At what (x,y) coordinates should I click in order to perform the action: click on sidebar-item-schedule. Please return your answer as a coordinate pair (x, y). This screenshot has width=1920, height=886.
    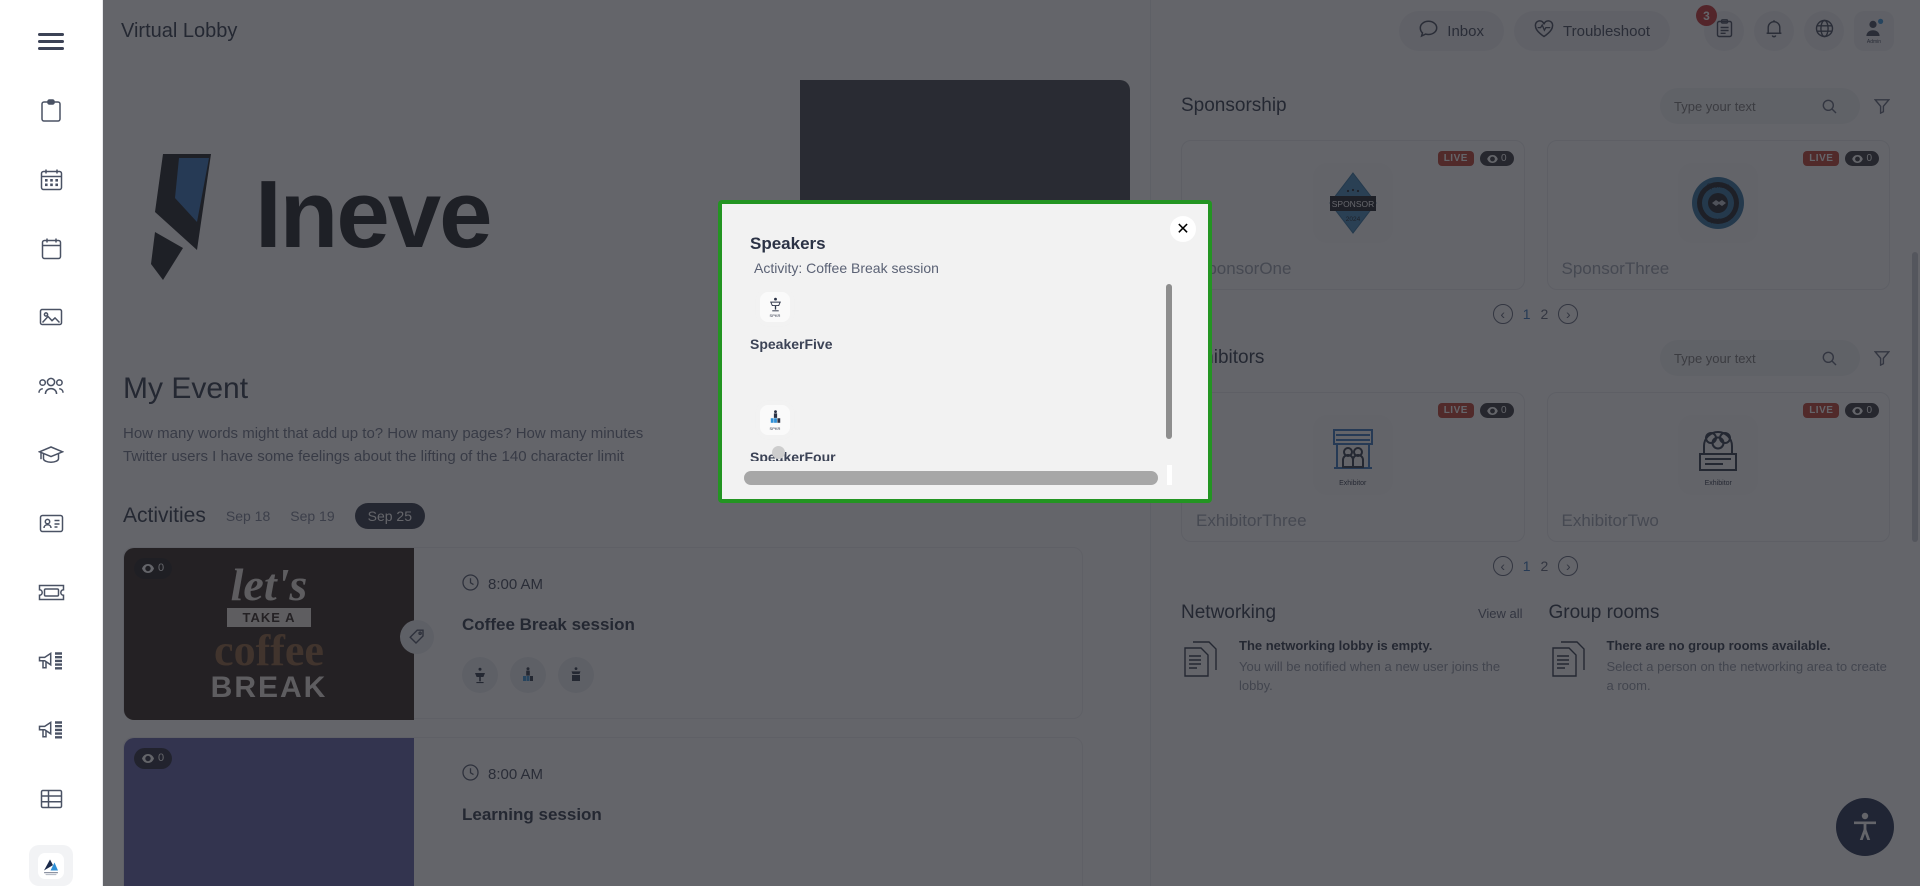
    Looking at the image, I should click on (51, 180).